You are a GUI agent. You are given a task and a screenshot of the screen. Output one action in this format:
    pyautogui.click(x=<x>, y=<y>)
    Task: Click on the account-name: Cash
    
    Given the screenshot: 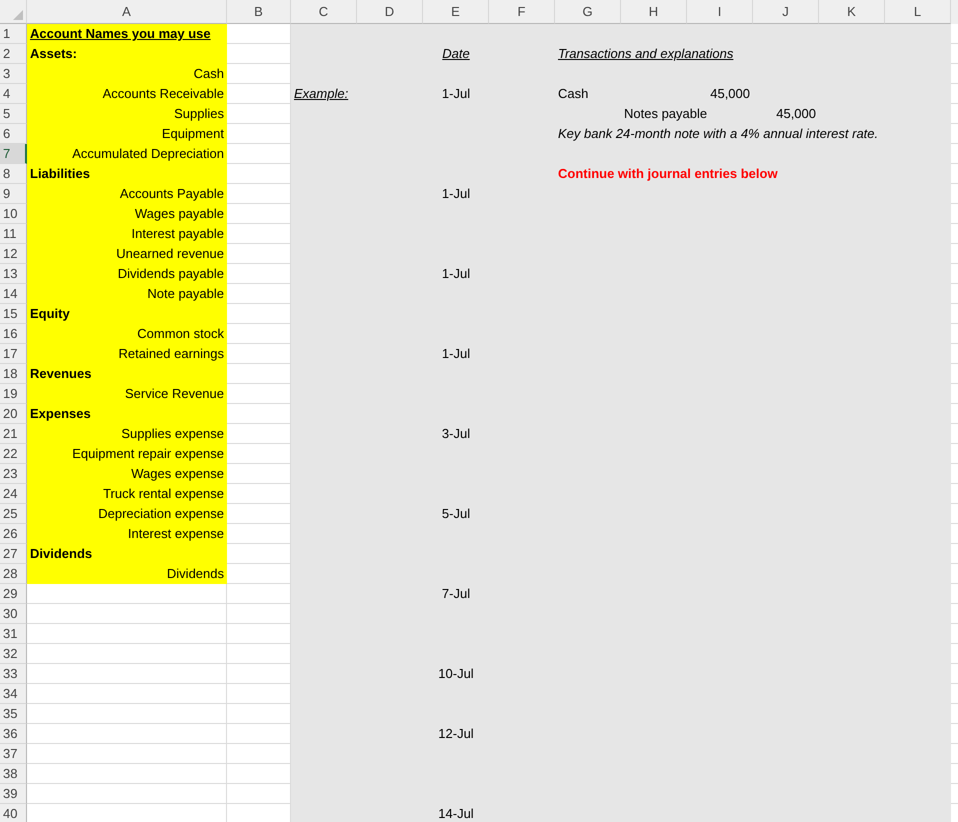 What is the action you would take?
    pyautogui.click(x=127, y=74)
    